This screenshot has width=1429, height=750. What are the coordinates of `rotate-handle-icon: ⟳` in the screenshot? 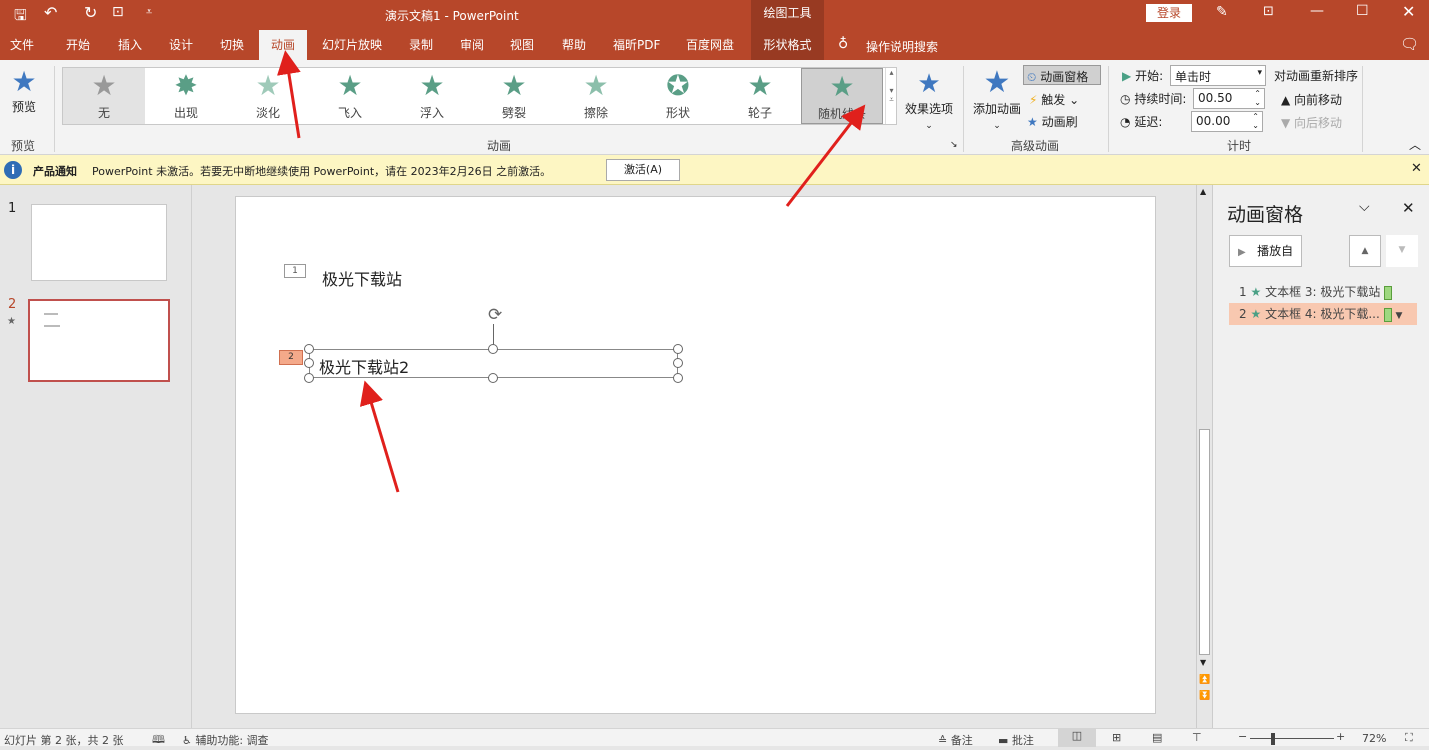 It's located at (495, 315).